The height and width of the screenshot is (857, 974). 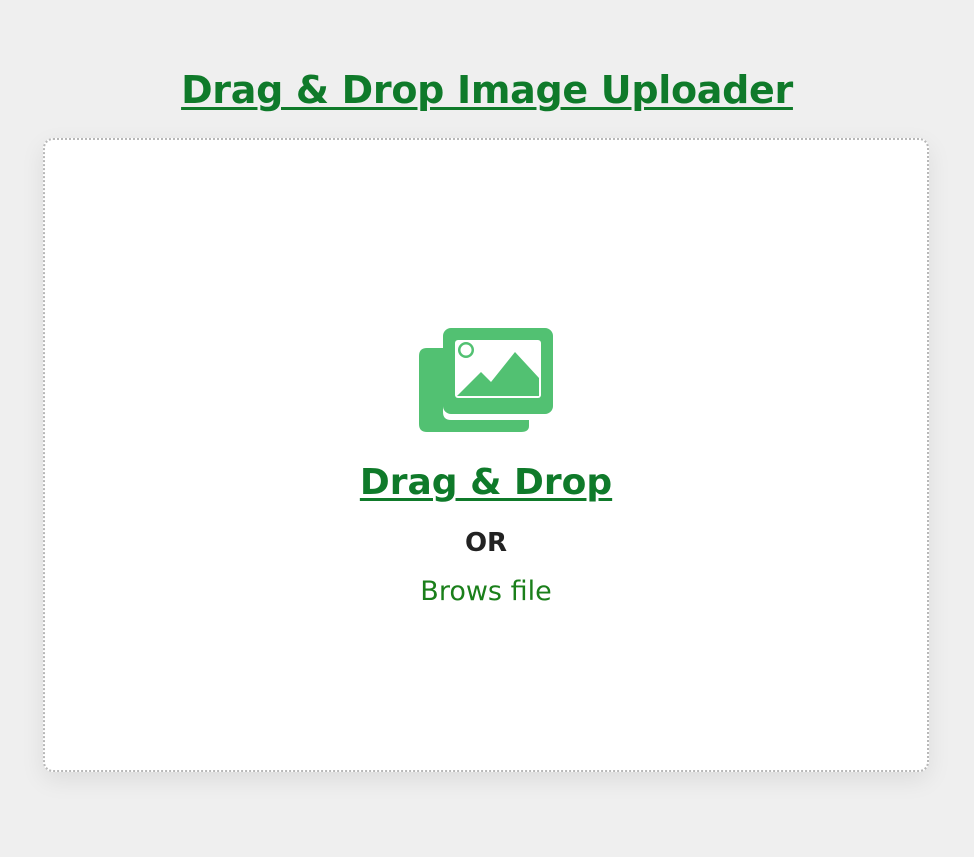 I want to click on or-label: OR, so click(x=486, y=543).